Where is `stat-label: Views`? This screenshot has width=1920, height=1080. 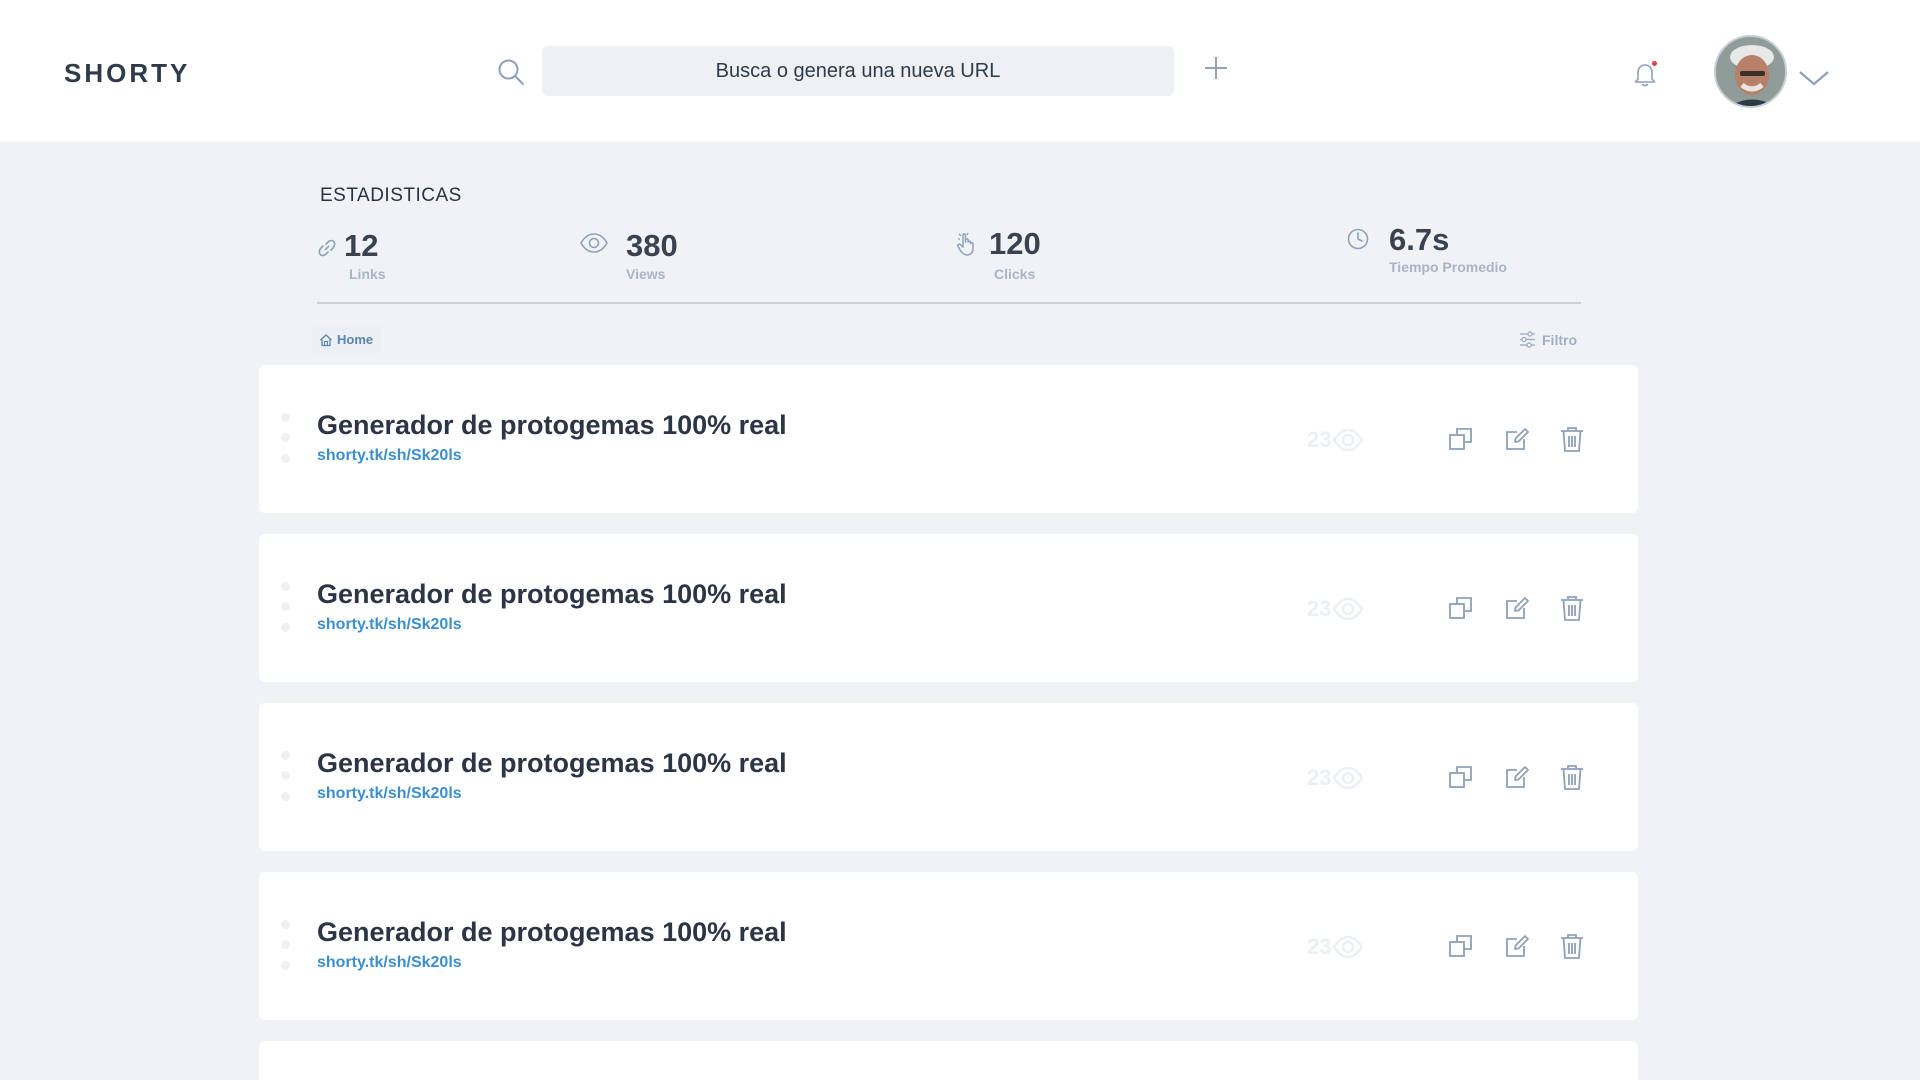
stat-label: Views is located at coordinates (646, 274).